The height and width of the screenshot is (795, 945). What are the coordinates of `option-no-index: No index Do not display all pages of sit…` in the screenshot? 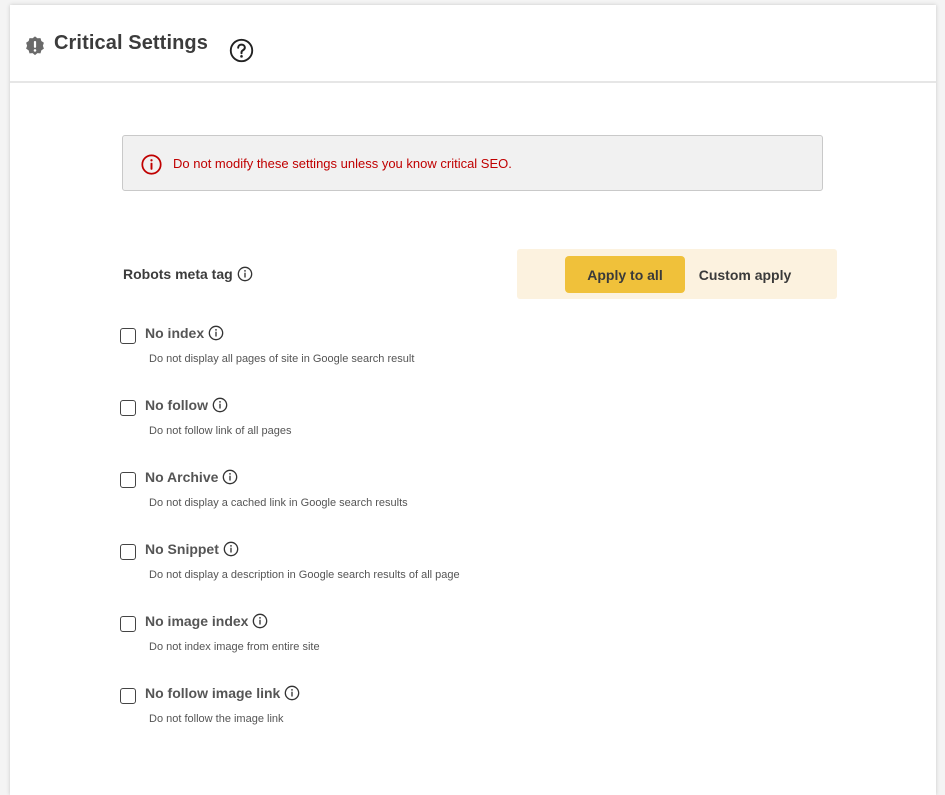 It's located at (470, 355).